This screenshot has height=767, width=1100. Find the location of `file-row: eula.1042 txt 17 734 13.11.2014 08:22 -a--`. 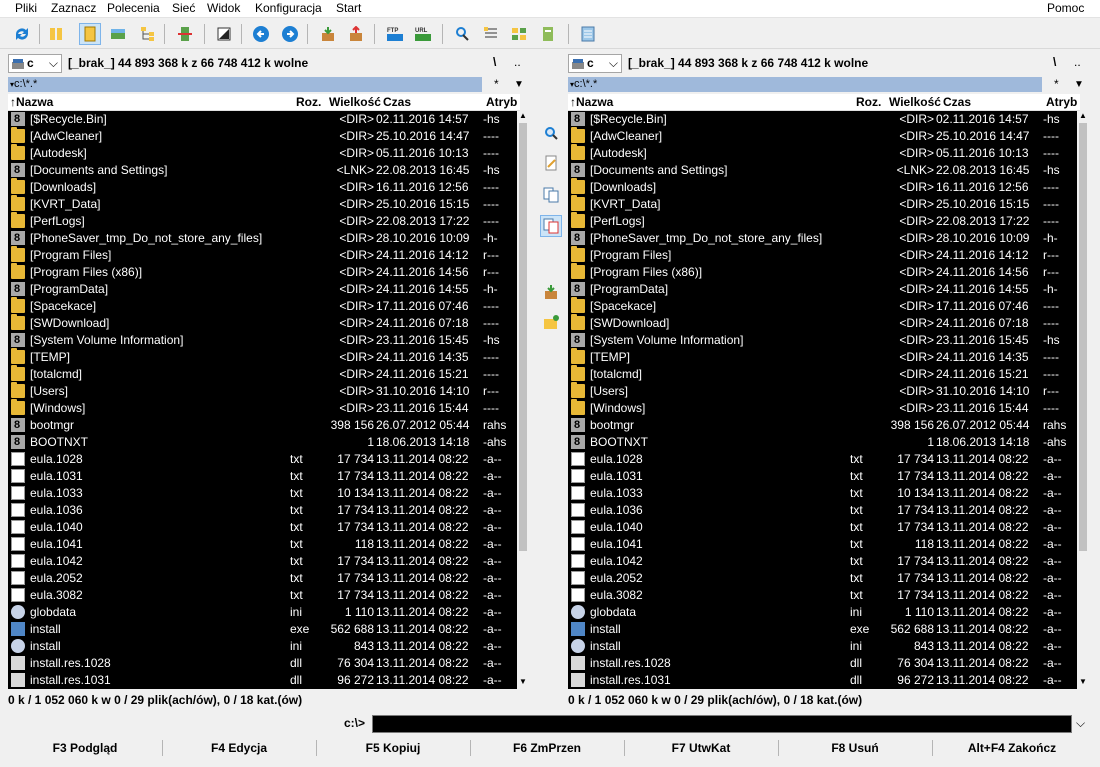

file-row: eula.1042 txt 17 734 13.11.2014 08:22 -a-- is located at coordinates (822, 561).